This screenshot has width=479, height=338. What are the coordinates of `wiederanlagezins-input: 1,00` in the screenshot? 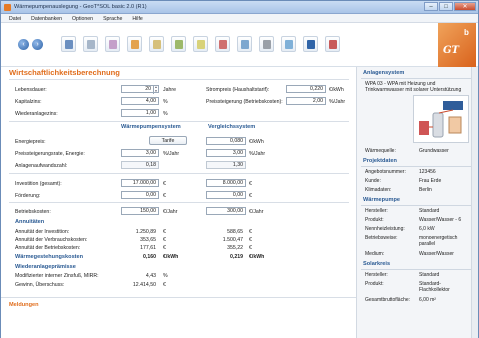 It's located at (140, 113).